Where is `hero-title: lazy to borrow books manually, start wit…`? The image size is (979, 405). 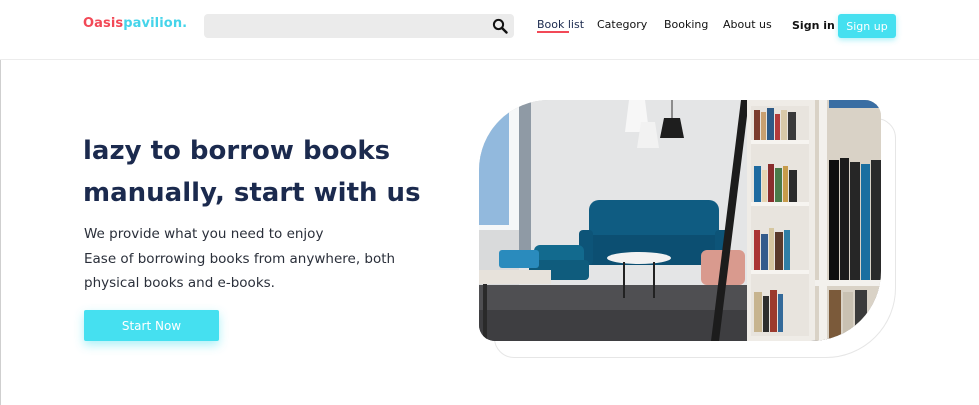 hero-title: lazy to borrow books manually, start wit… is located at coordinates (263, 172).